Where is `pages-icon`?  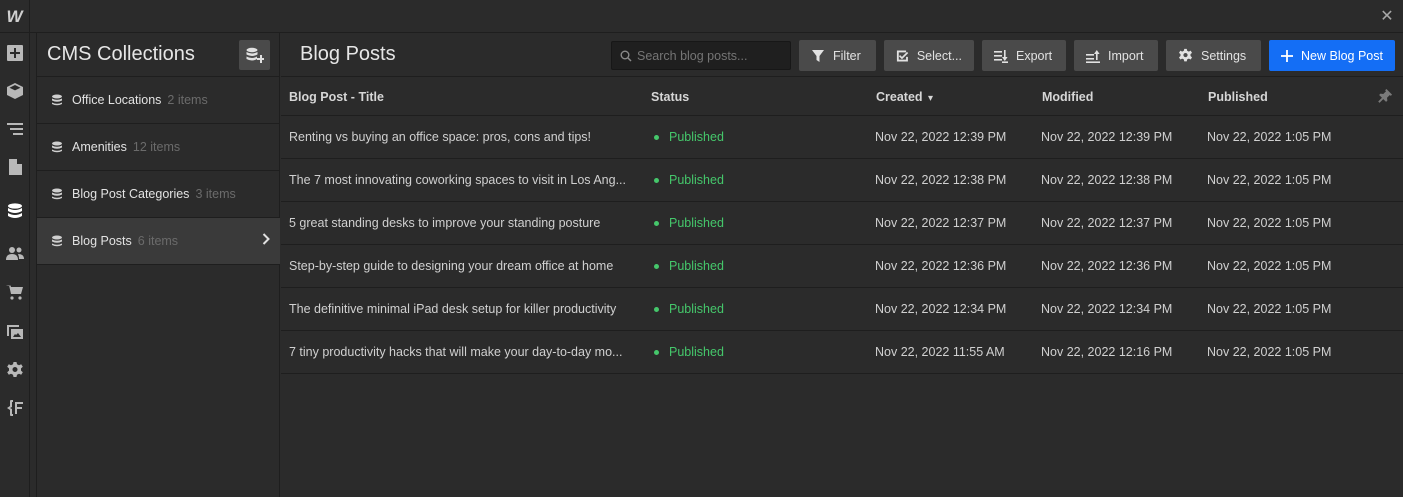
pages-icon is located at coordinates (15, 167).